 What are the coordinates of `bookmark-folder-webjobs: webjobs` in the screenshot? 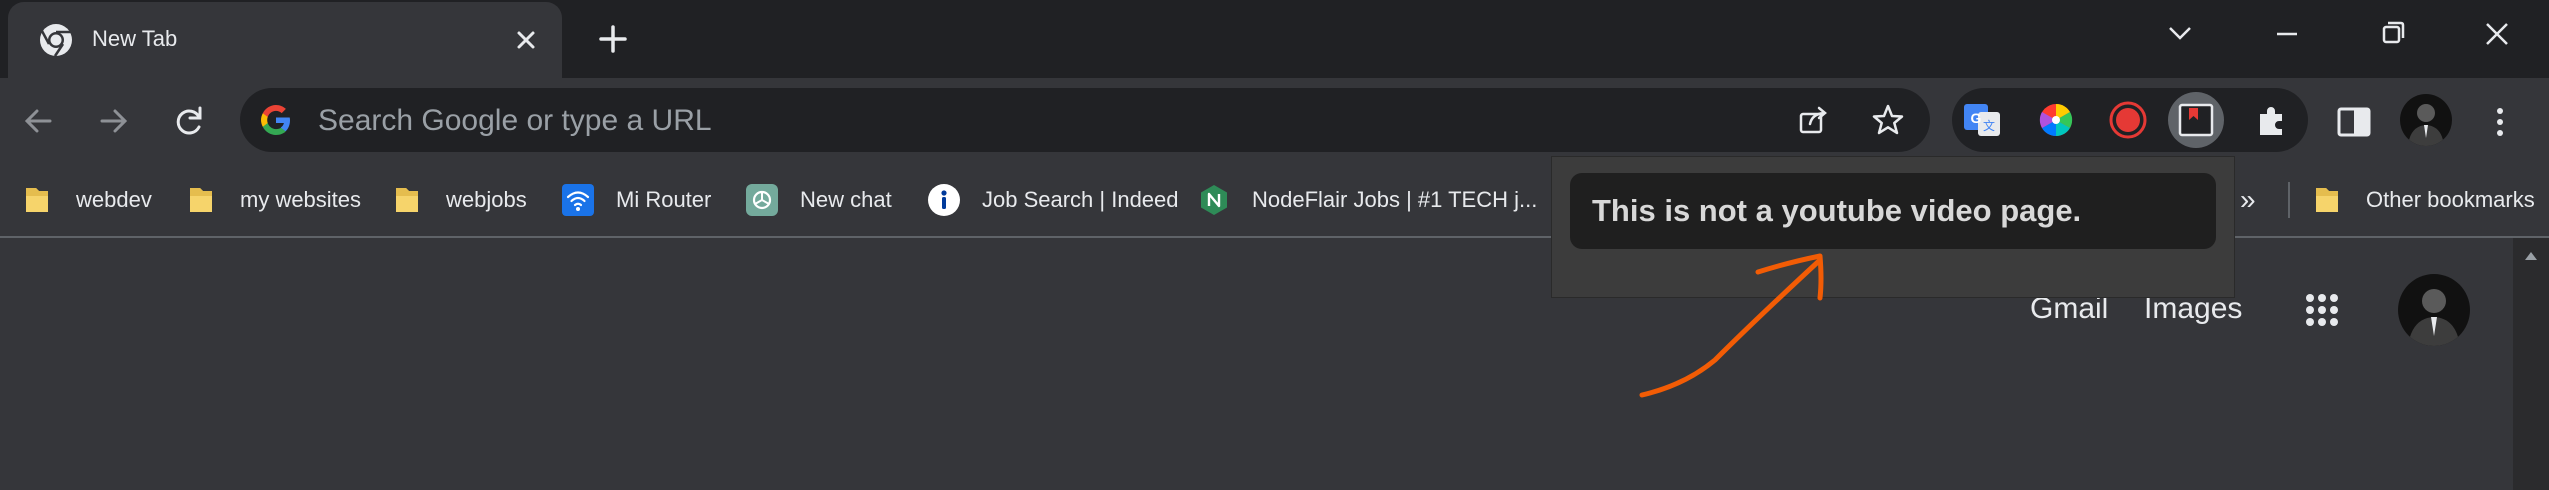 It's located at (459, 200).